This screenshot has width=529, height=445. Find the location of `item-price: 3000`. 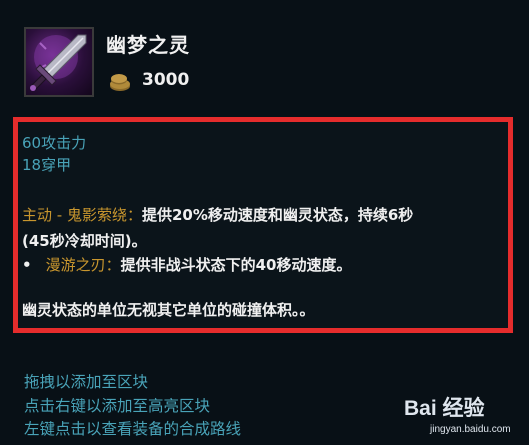

item-price: 3000 is located at coordinates (166, 80).